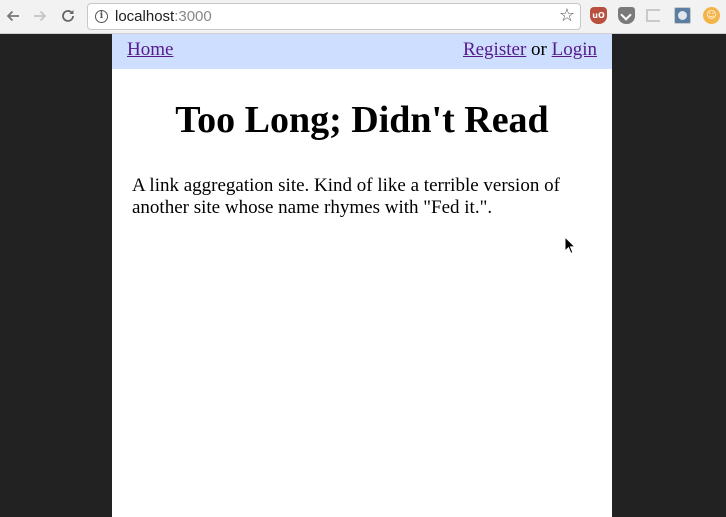  I want to click on photo-extension-icon, so click(682, 15).